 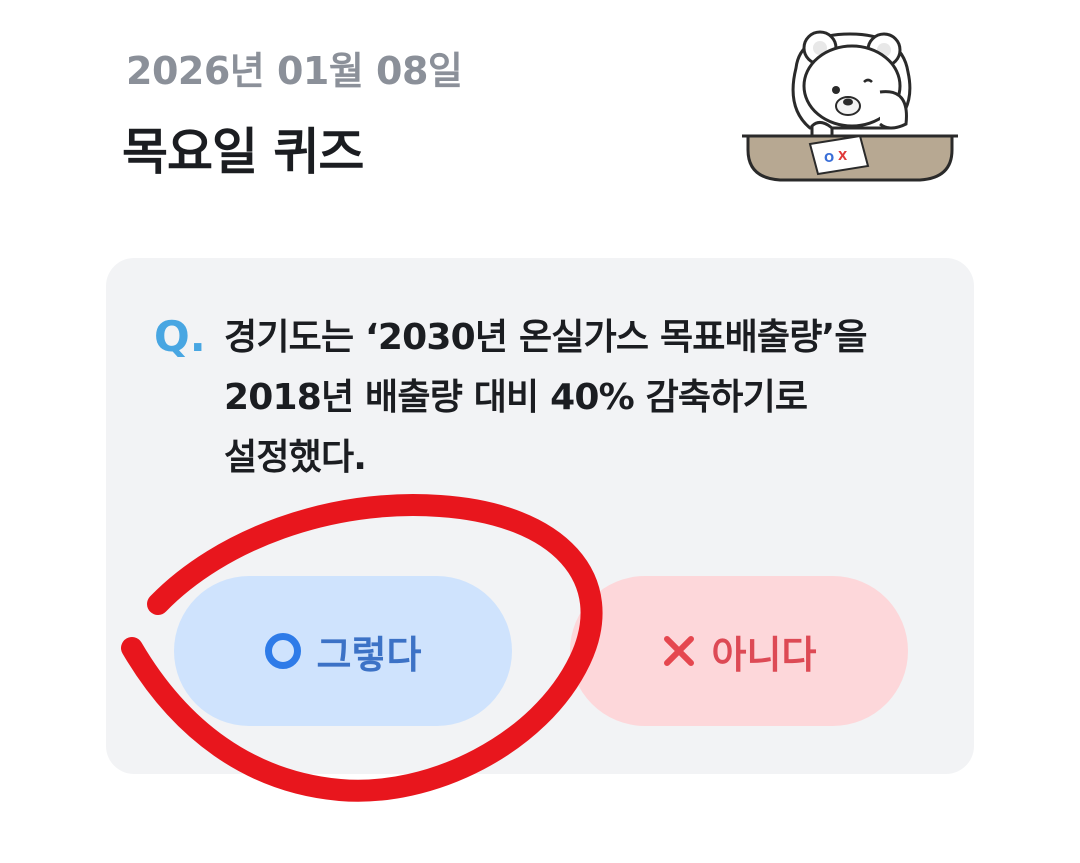 What do you see at coordinates (764, 654) in the screenshot?
I see `no-answer-label: 아니다` at bounding box center [764, 654].